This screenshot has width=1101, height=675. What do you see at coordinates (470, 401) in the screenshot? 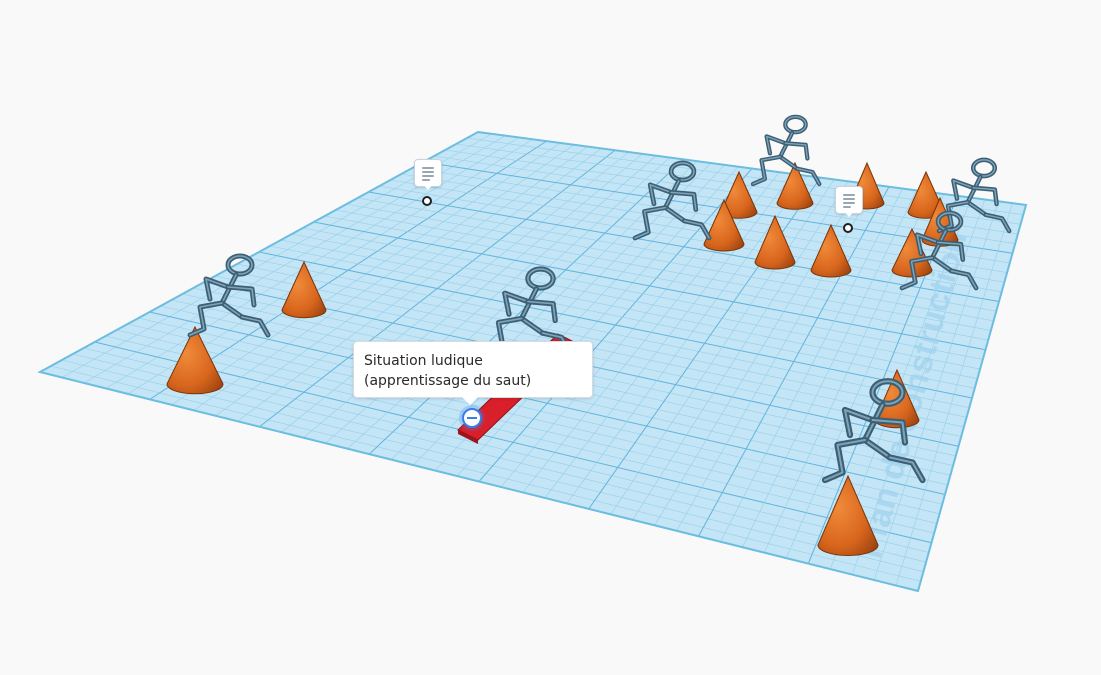
I see `note-tooltip-tail` at bounding box center [470, 401].